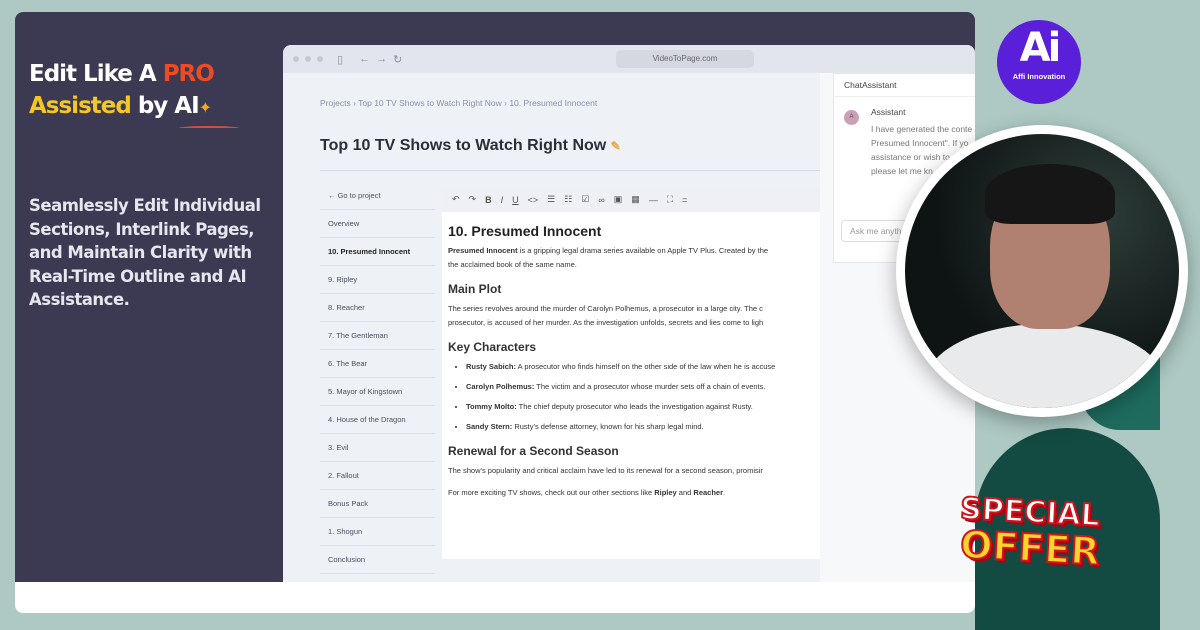 The height and width of the screenshot is (630, 1200). I want to click on nav-item: 10. Presumed Innocent, so click(377, 252).